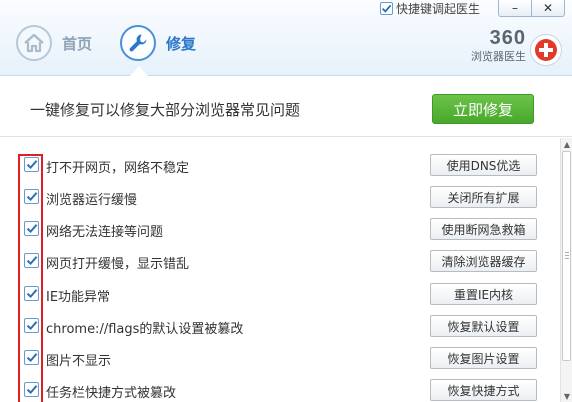 The image size is (572, 402). I want to click on list-item: 图片不显示 恢复图片设置, so click(280, 358).